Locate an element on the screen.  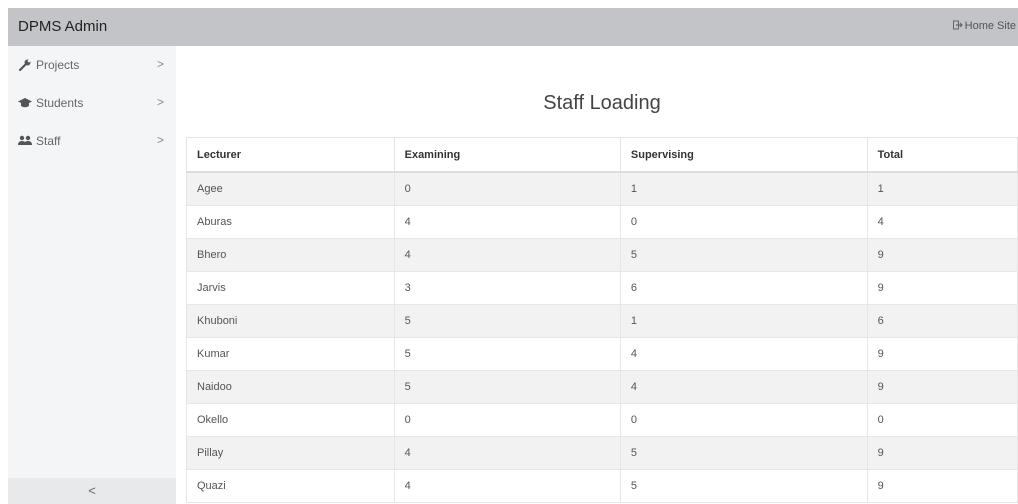
table-header-row: Lecturer Examining Supervising Total is located at coordinates (602, 155).